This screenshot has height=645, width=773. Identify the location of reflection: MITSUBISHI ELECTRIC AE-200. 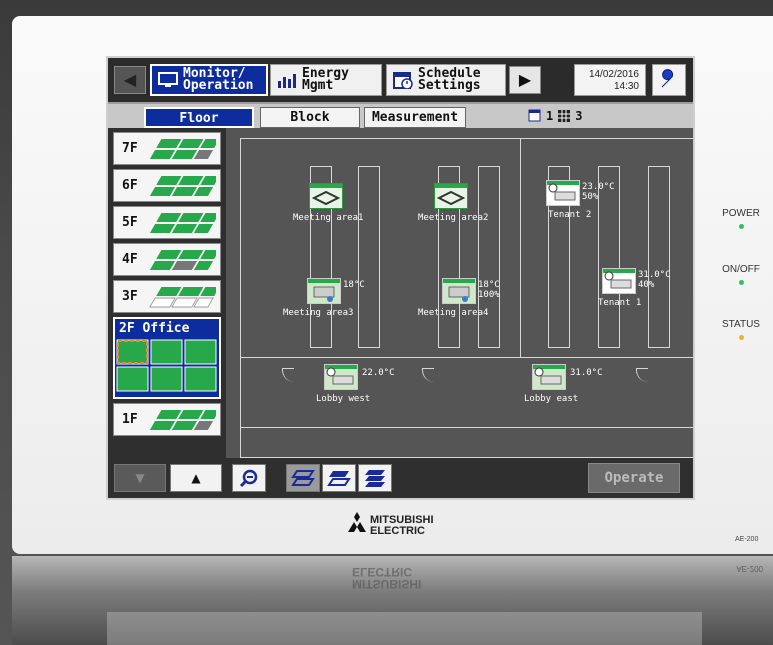
(392, 600).